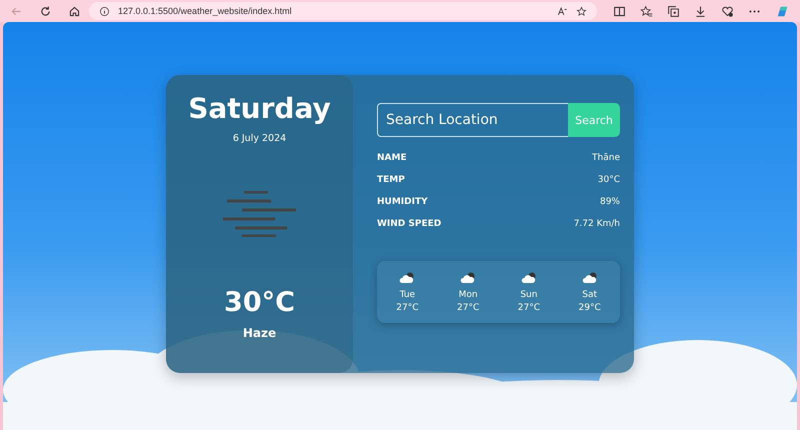 The image size is (800, 430). What do you see at coordinates (74, 11) in the screenshot?
I see `home-icon` at bounding box center [74, 11].